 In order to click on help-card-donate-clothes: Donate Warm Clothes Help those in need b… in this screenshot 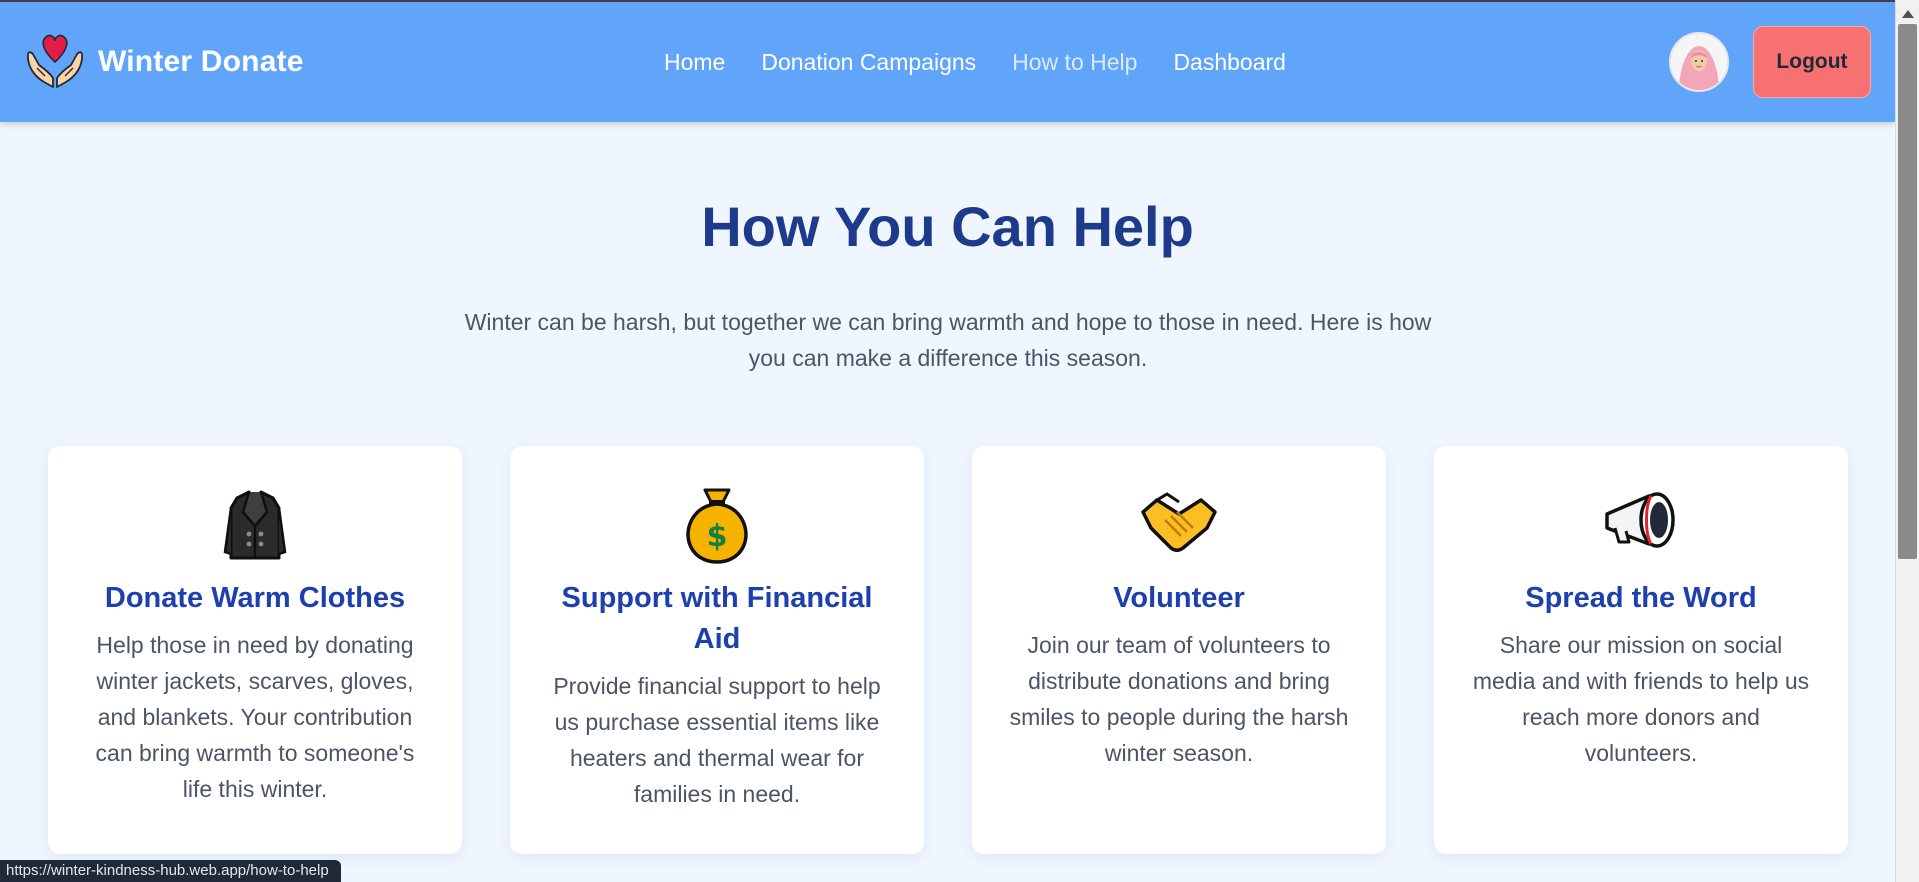, I will do `click(255, 650)`.